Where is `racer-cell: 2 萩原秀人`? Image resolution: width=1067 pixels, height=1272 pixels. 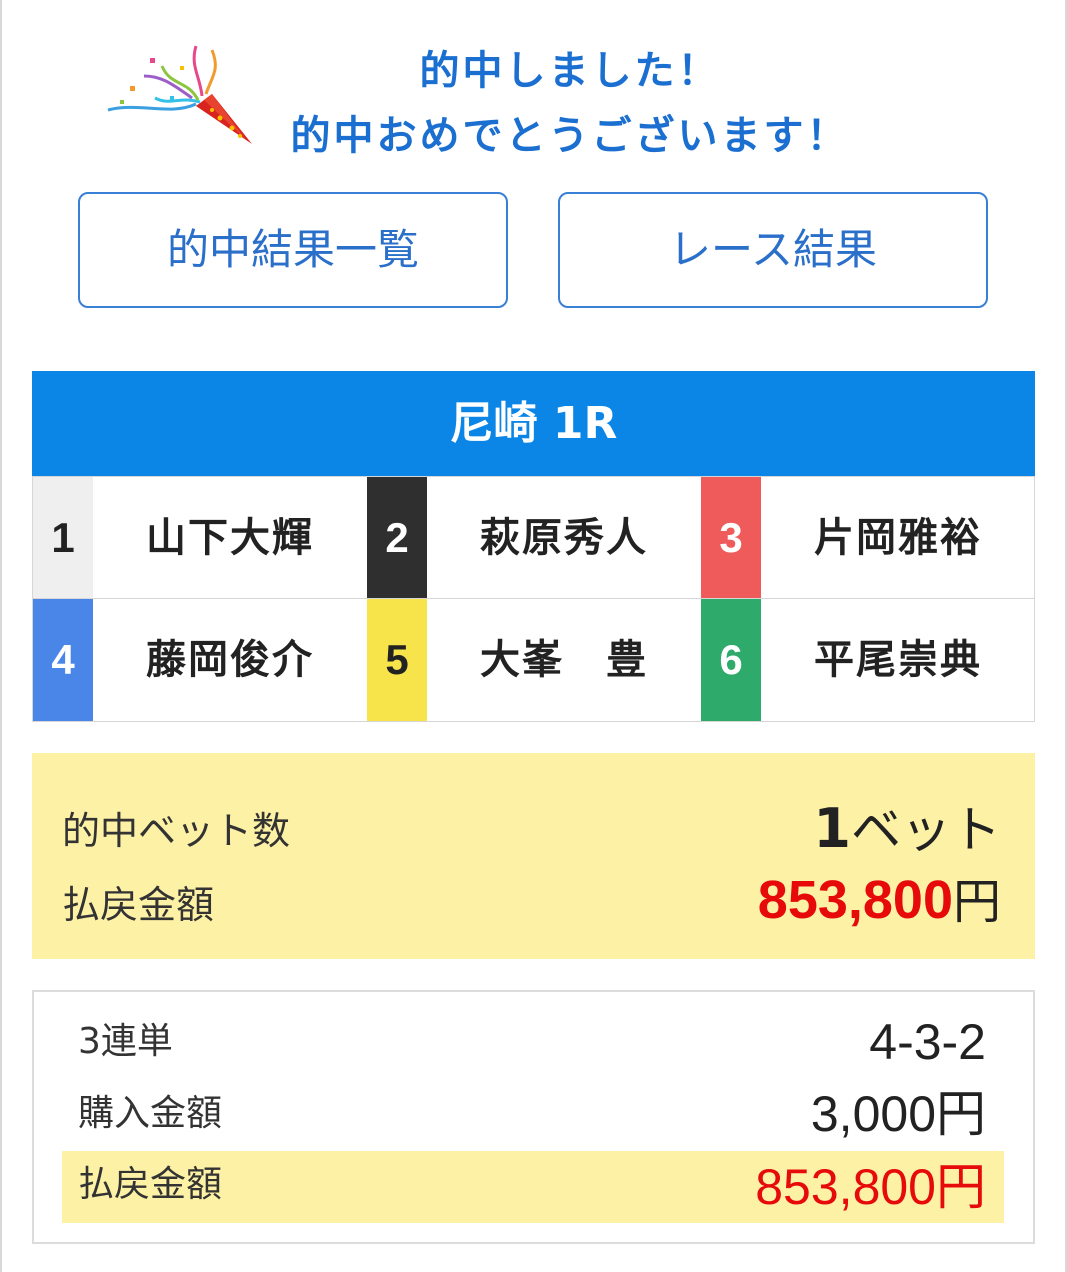 racer-cell: 2 萩原秀人 is located at coordinates (534, 538).